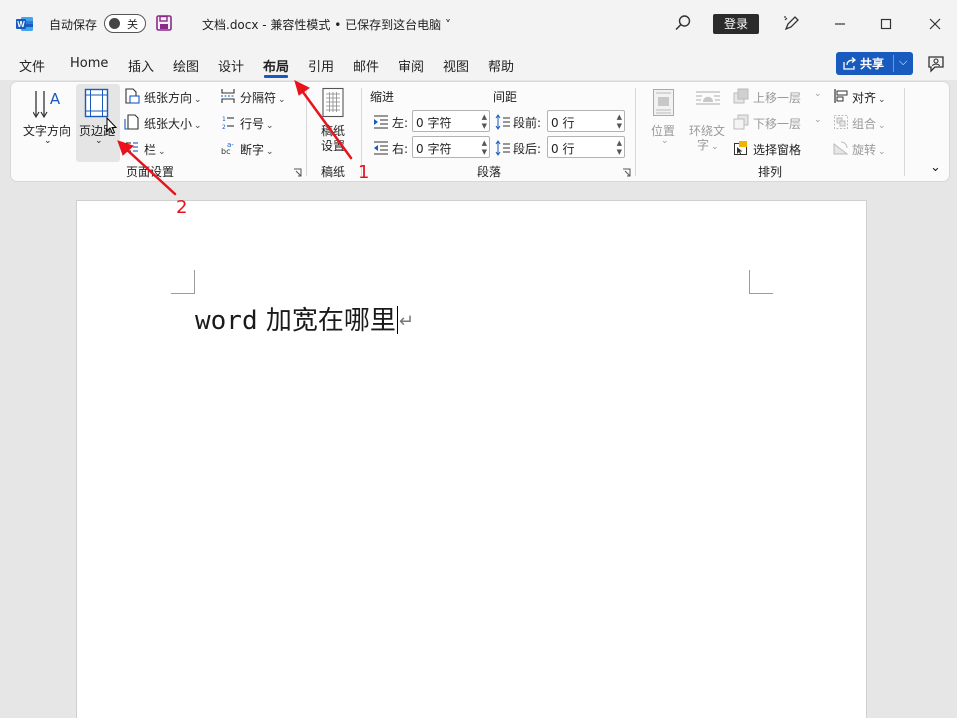 The height and width of the screenshot is (718, 957). I want to click on wrap-text-button-line2: 字 ⌄, so click(708, 144).